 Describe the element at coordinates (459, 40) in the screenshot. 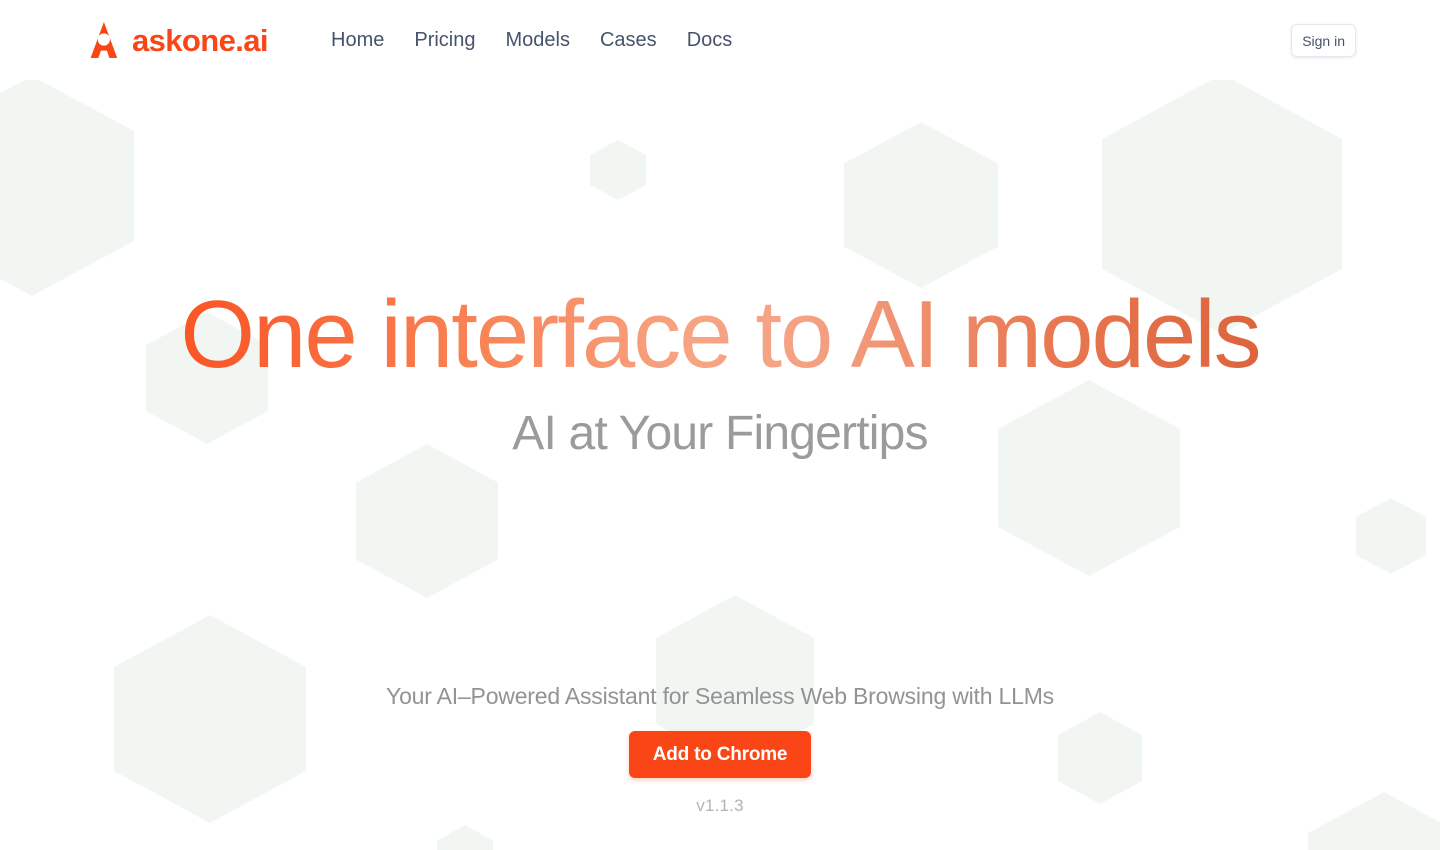

I see `nav-item-pricing: Pricing` at that location.